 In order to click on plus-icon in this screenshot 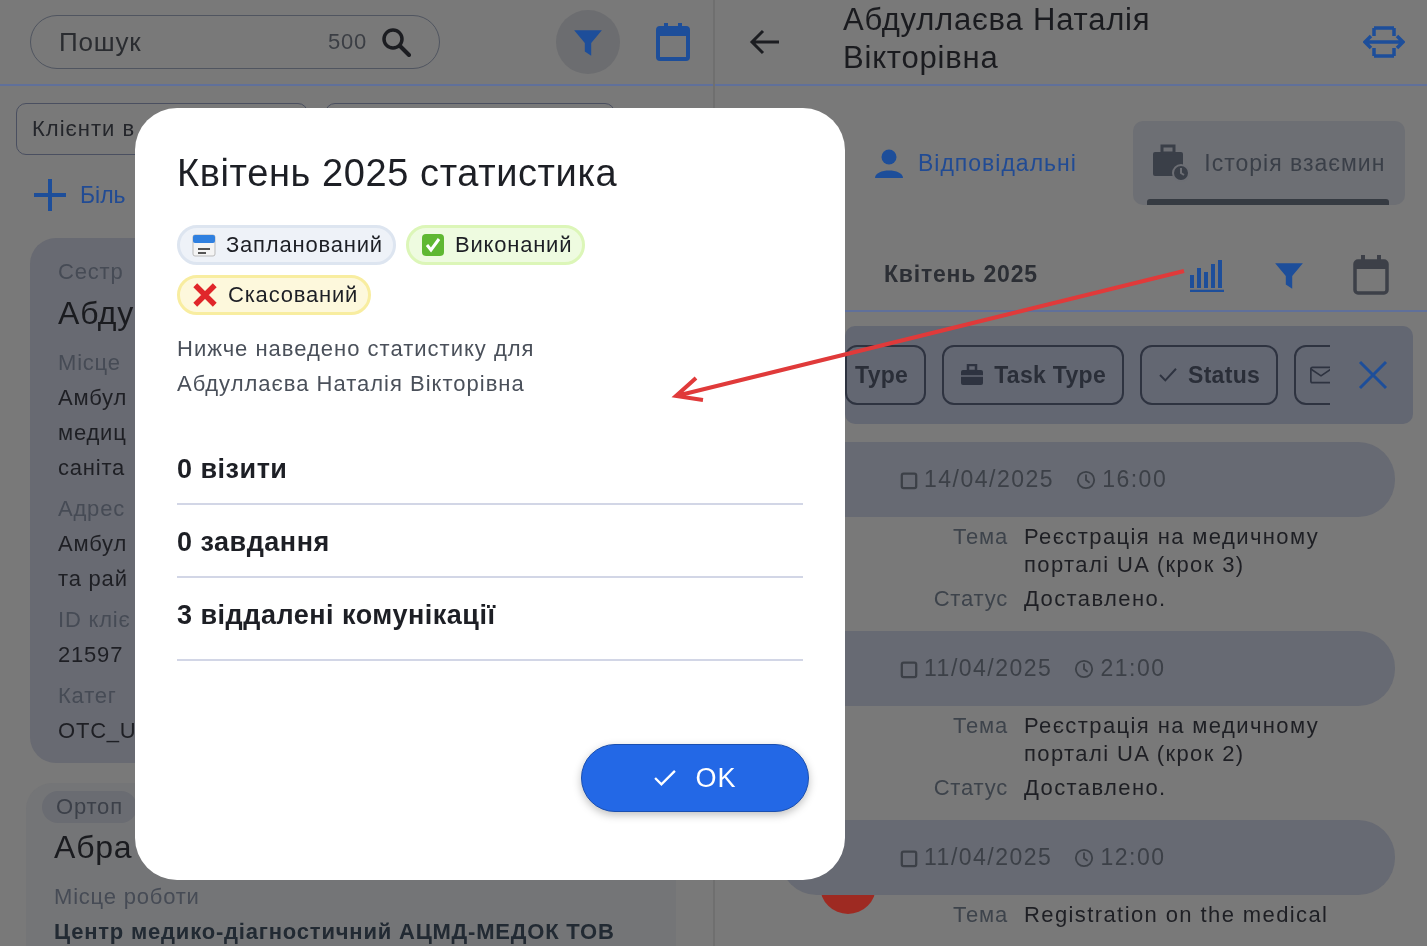, I will do `click(50, 195)`.